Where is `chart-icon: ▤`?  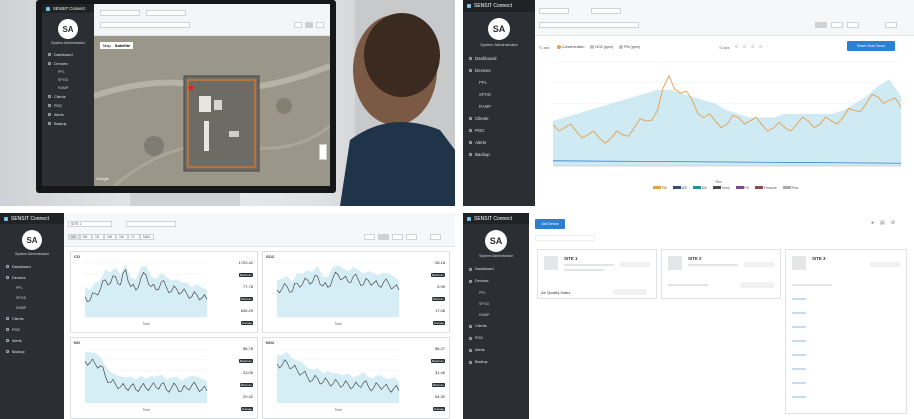 chart-icon: ▤ is located at coordinates (882, 223).